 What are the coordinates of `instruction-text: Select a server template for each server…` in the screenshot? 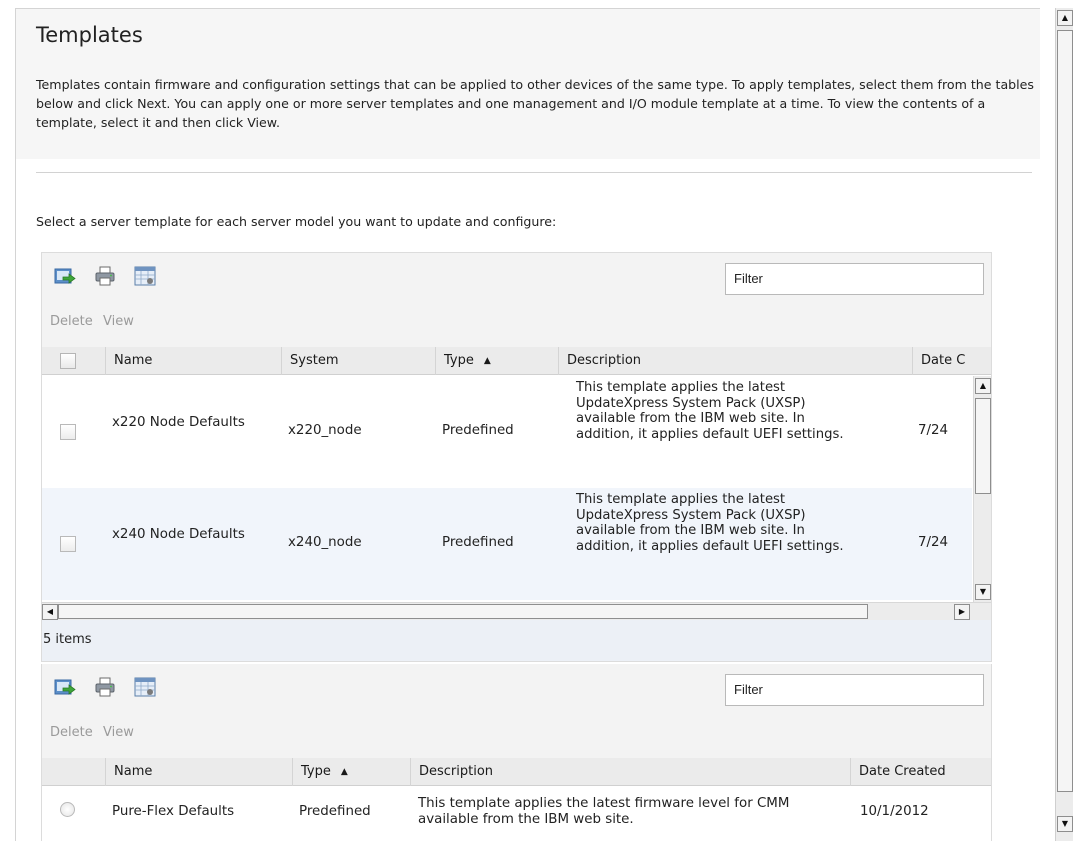 It's located at (296, 221).